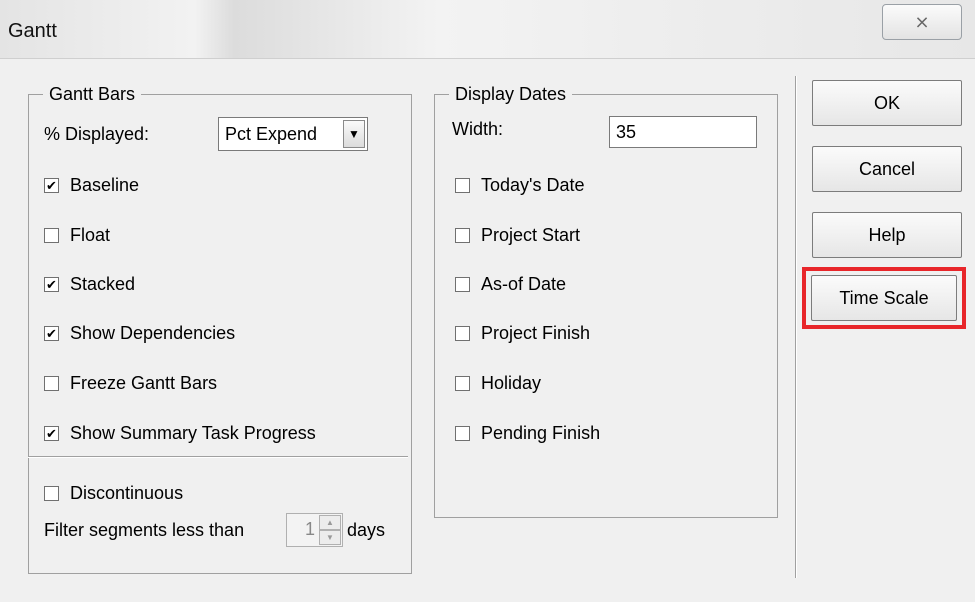  What do you see at coordinates (92, 94) in the screenshot?
I see `gantt-bars-legend: Gantt Bars` at bounding box center [92, 94].